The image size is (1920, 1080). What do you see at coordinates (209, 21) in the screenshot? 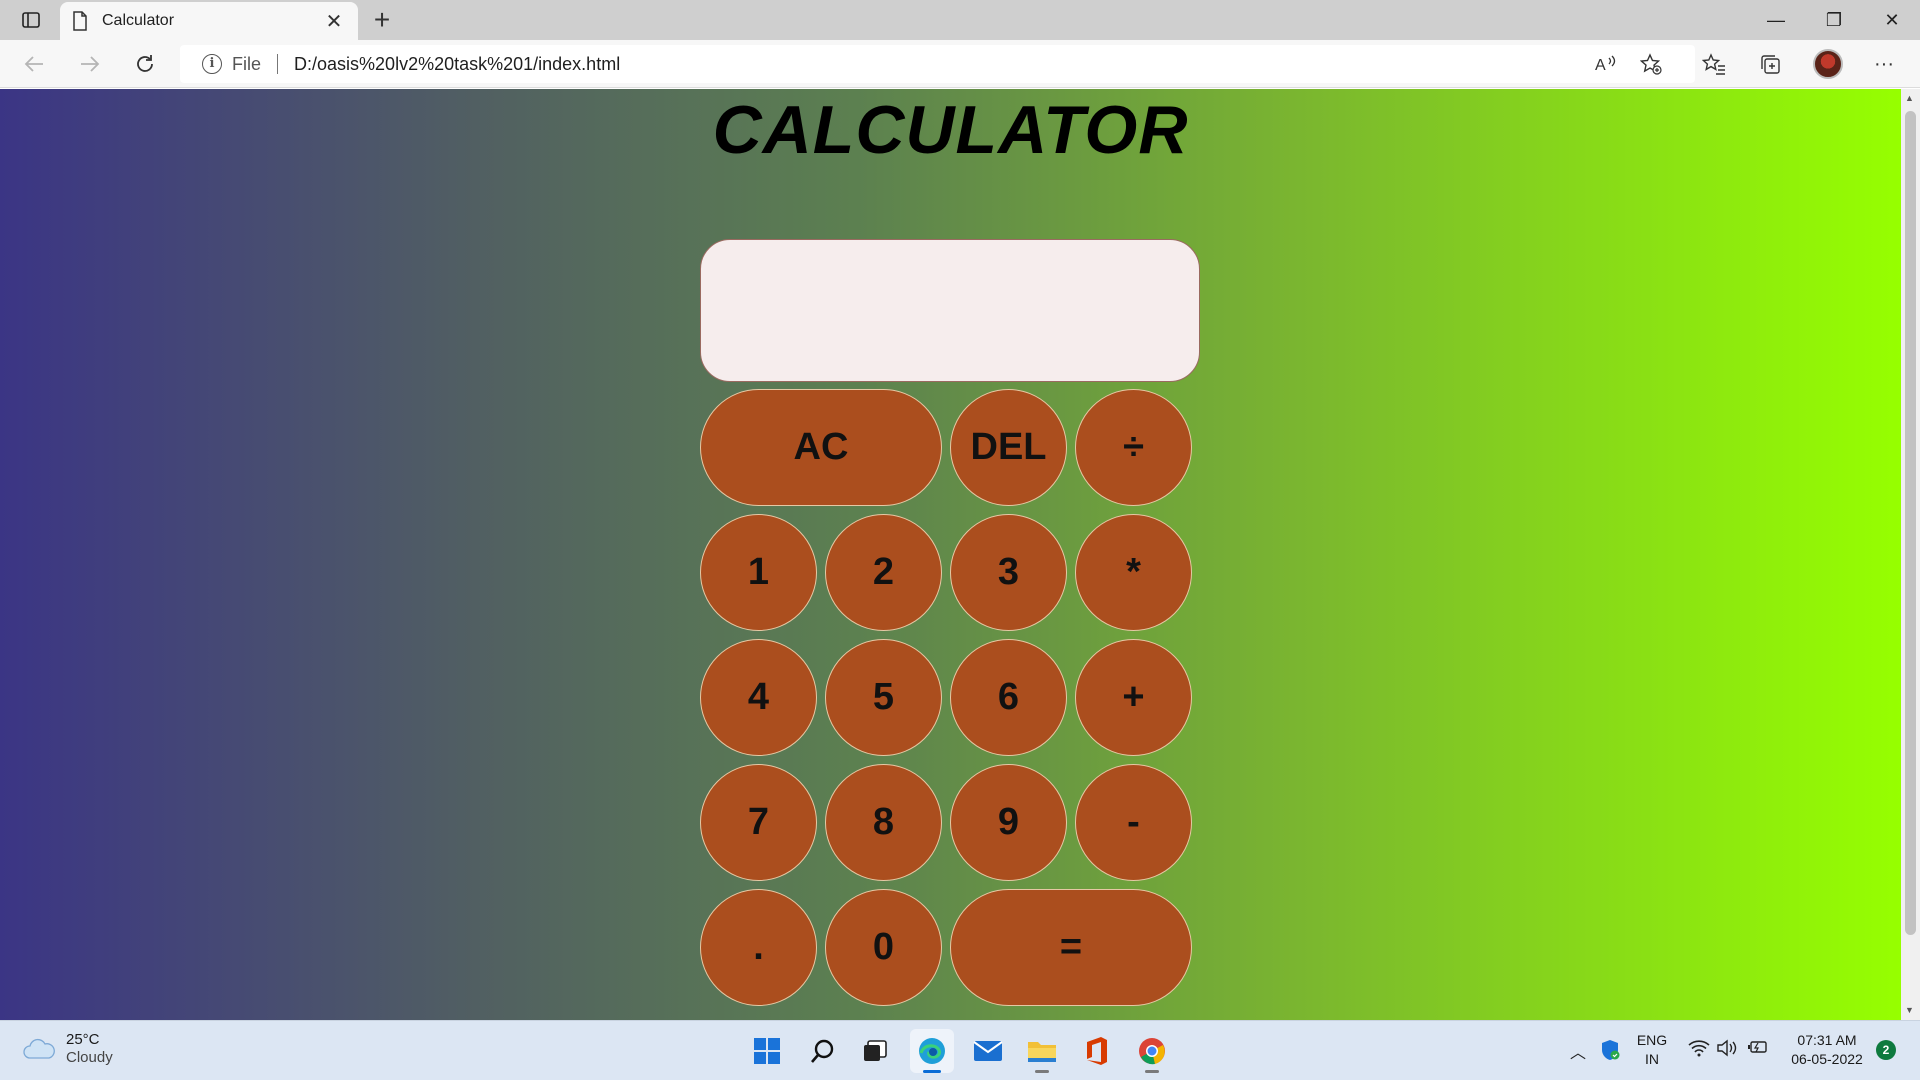
I see `browser-tab: Calculator ✕` at bounding box center [209, 21].